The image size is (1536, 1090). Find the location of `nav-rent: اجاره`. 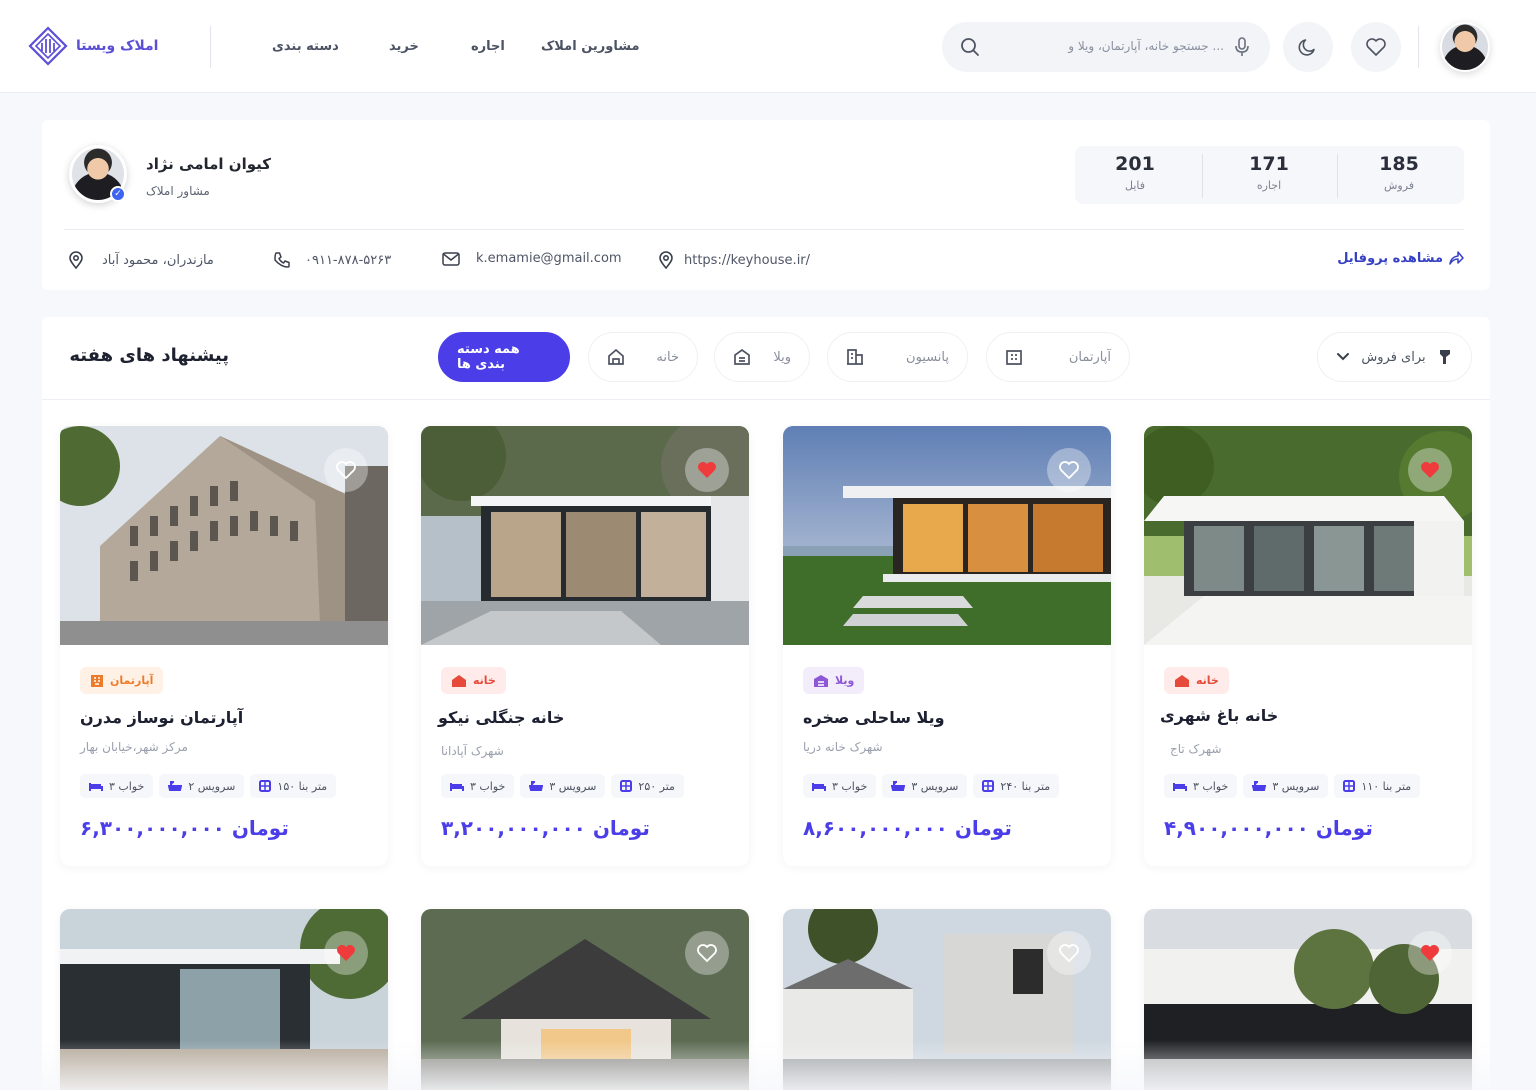

nav-rent: اجاره is located at coordinates (488, 46).